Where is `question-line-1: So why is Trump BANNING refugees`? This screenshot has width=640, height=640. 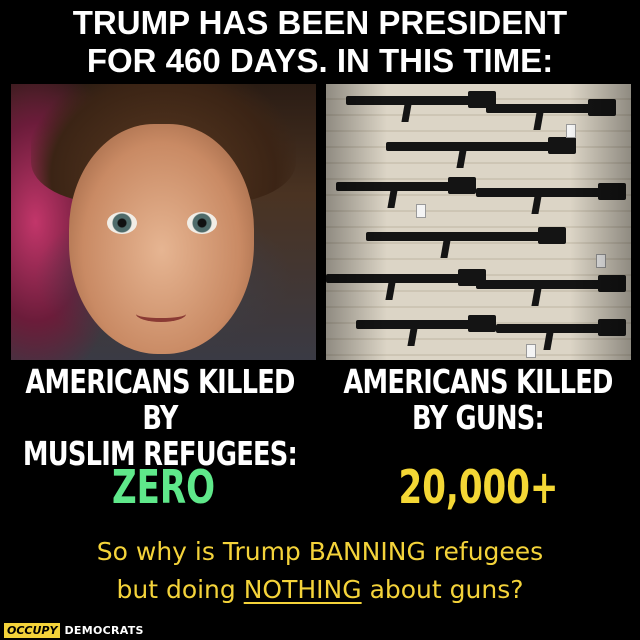
question-line-1: So why is Trump BANNING refugees is located at coordinates (320, 551).